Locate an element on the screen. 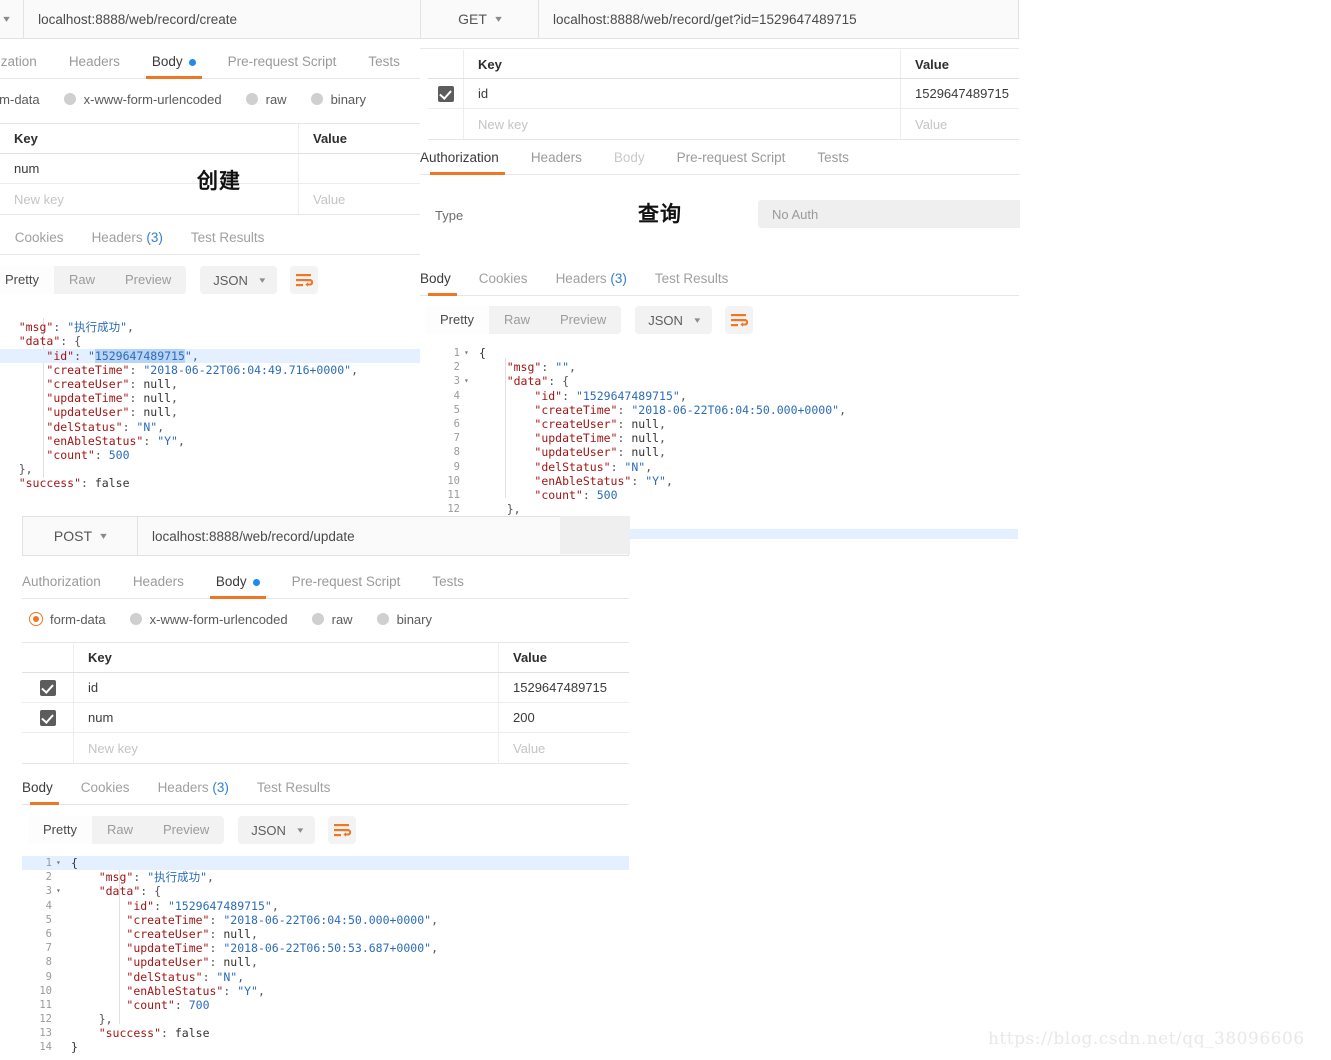 This screenshot has height=1060, width=1331. raw-button: Raw is located at coordinates (517, 320).